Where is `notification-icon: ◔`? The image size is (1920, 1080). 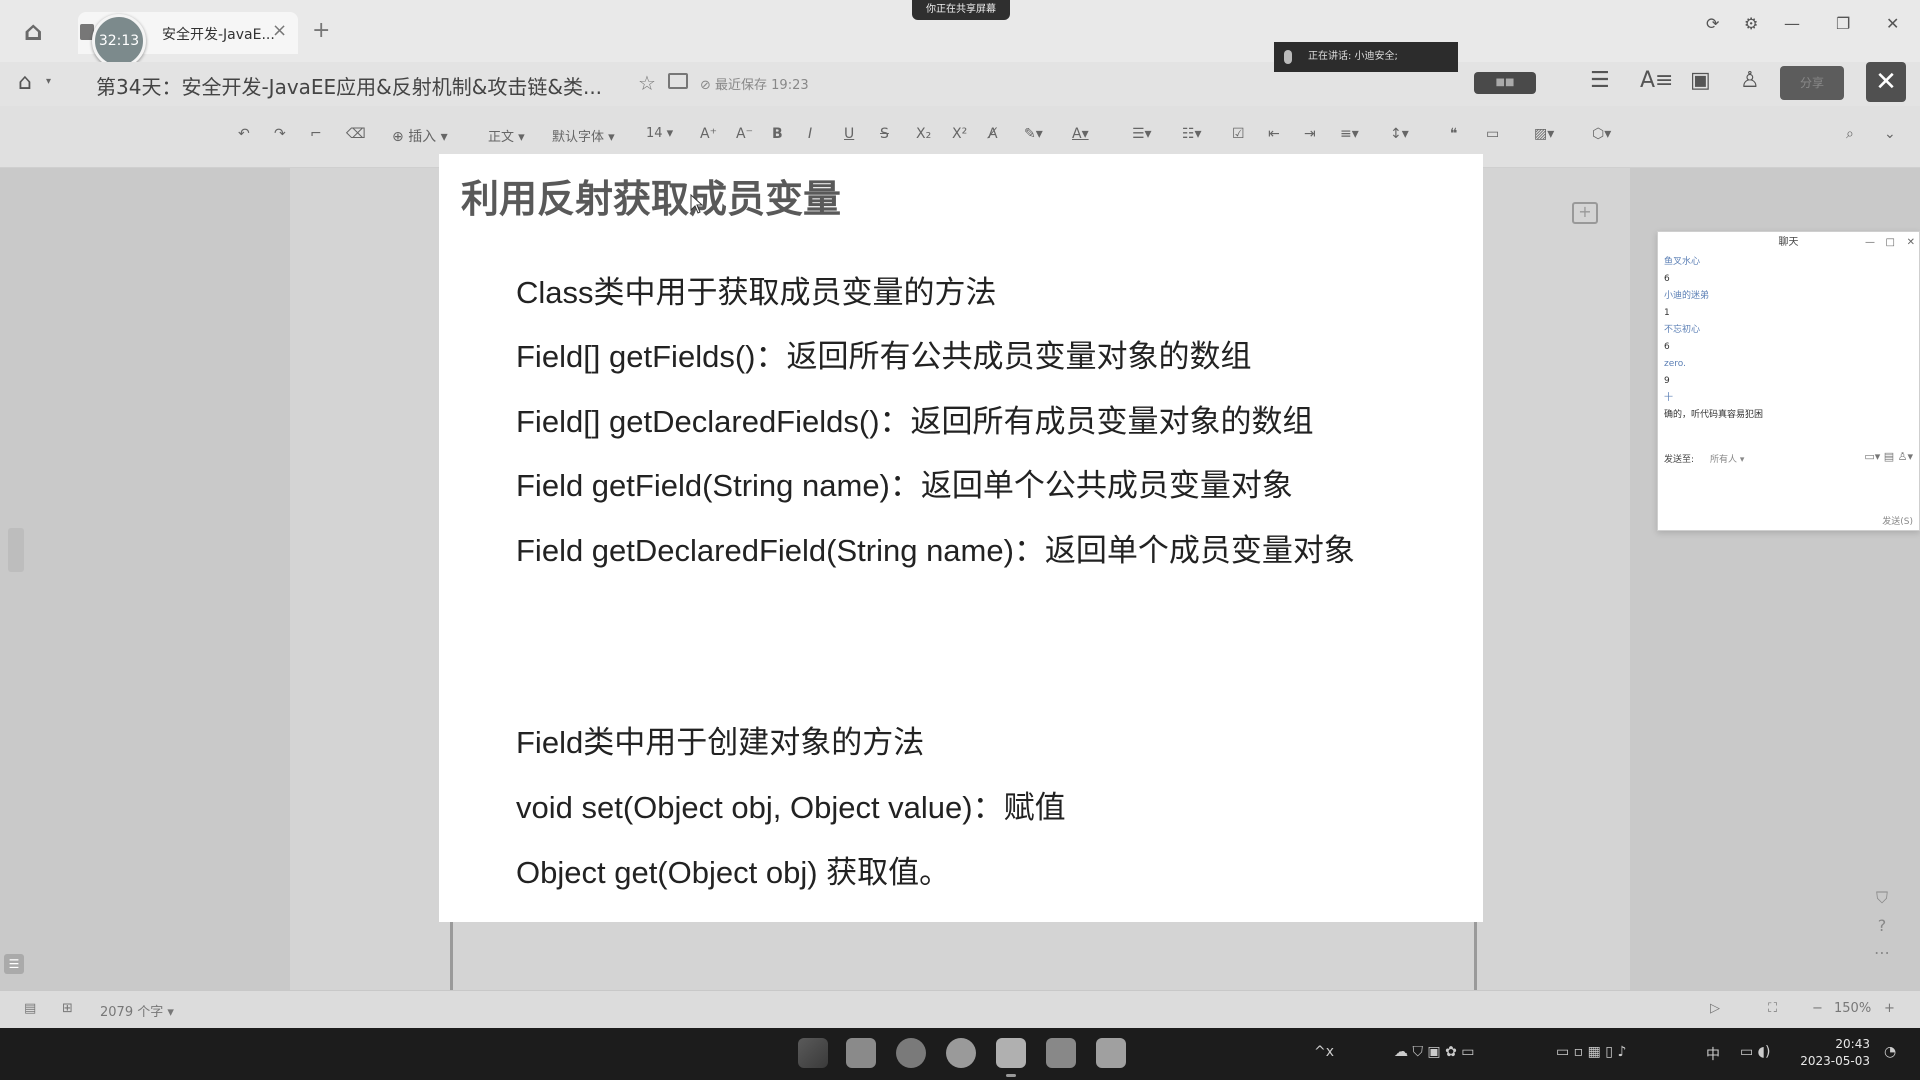 notification-icon: ◔ is located at coordinates (1890, 1052).